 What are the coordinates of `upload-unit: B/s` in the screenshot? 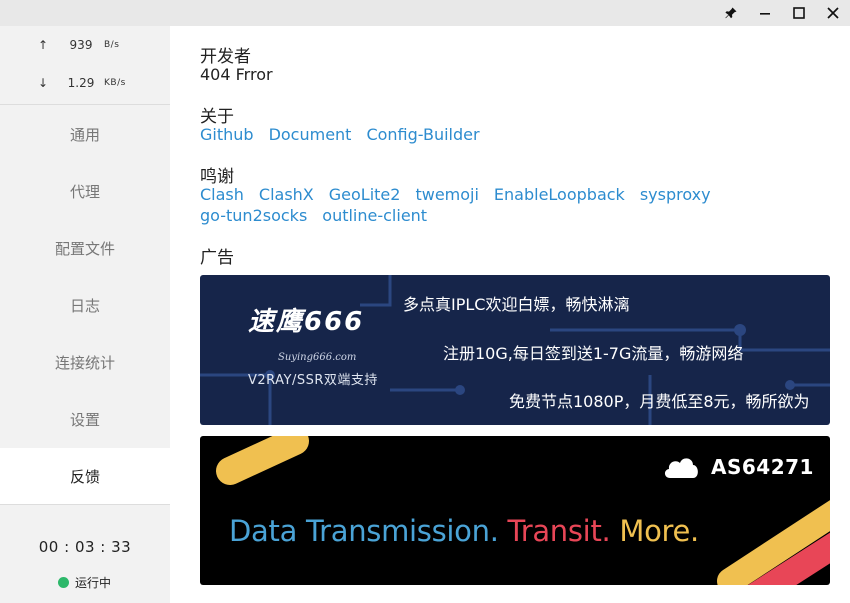 It's located at (112, 45).